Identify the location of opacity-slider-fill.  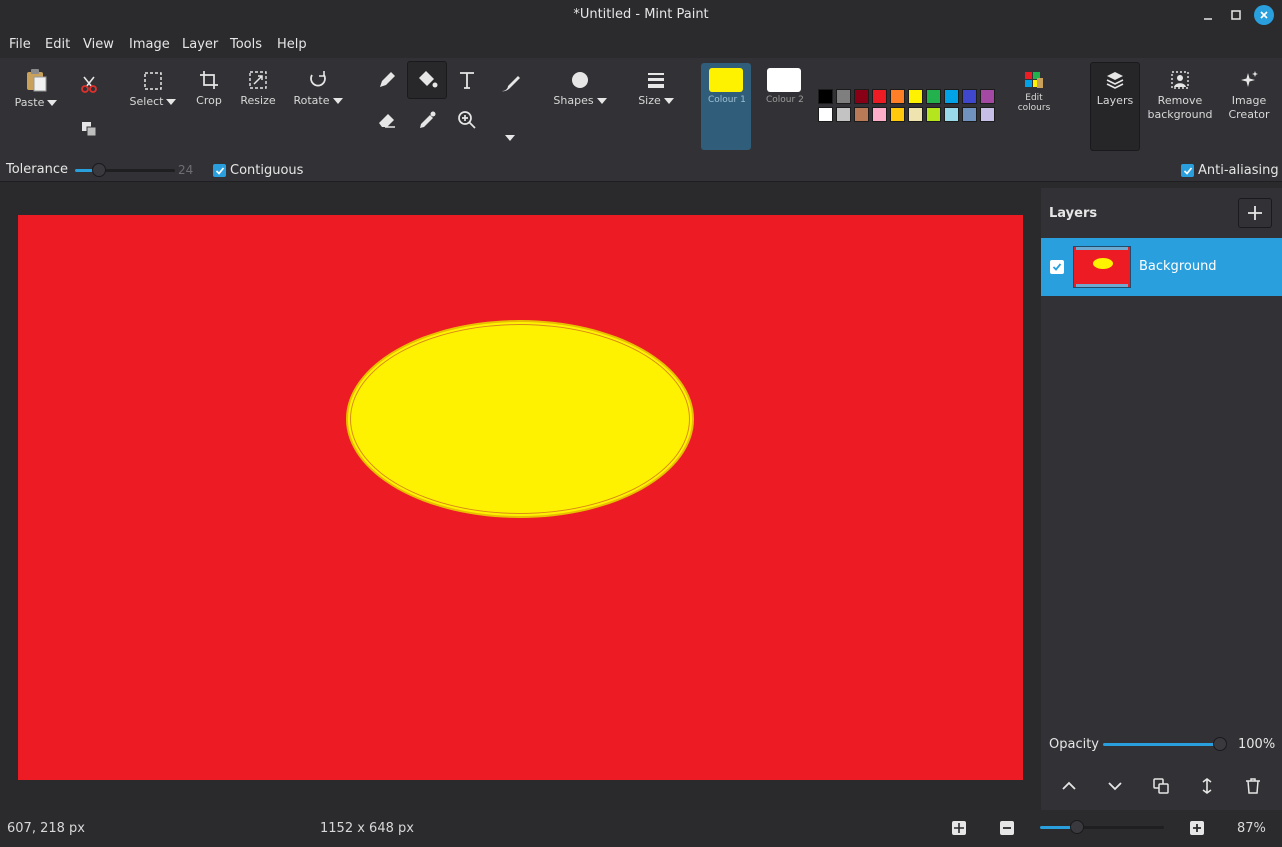
(1165, 744).